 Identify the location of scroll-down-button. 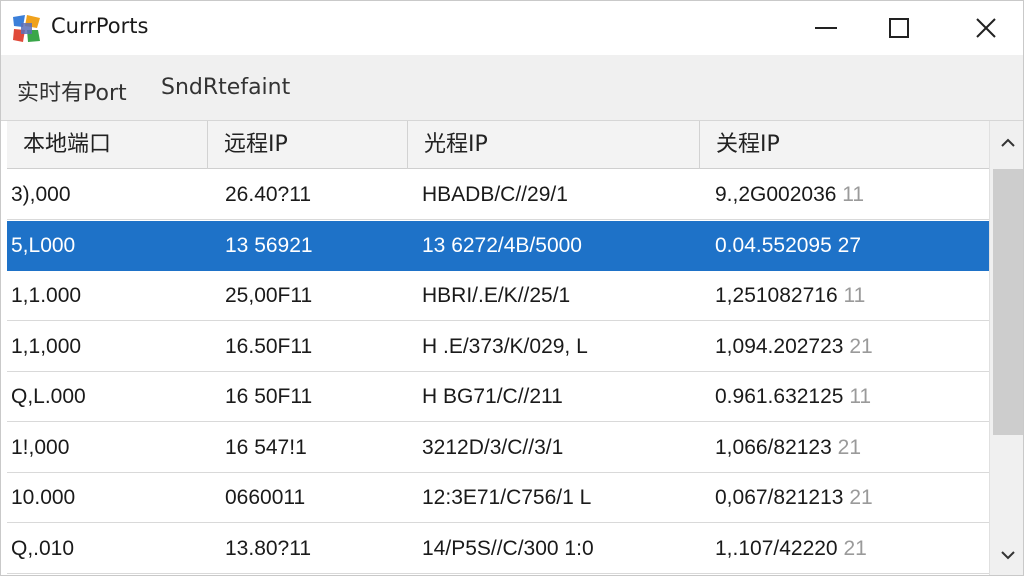
(1006, 555).